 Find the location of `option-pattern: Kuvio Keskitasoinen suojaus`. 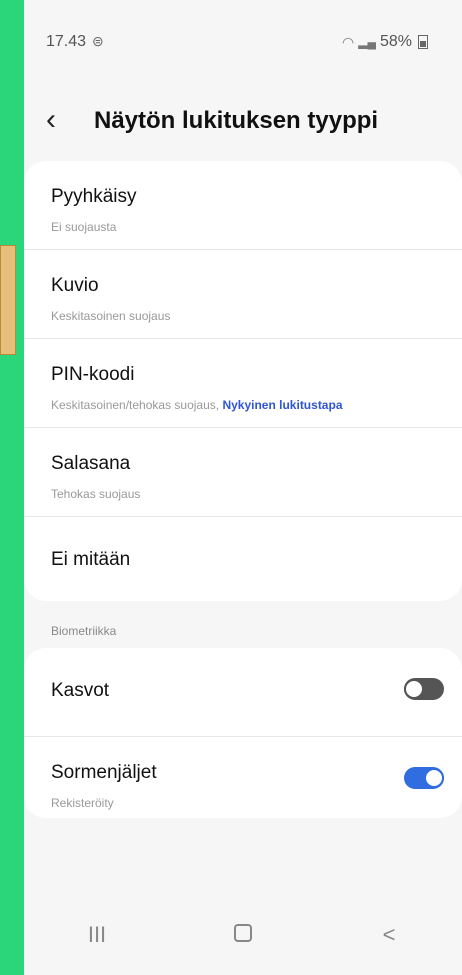

option-pattern: Kuvio Keskitasoinen suojaus is located at coordinates (243, 294).